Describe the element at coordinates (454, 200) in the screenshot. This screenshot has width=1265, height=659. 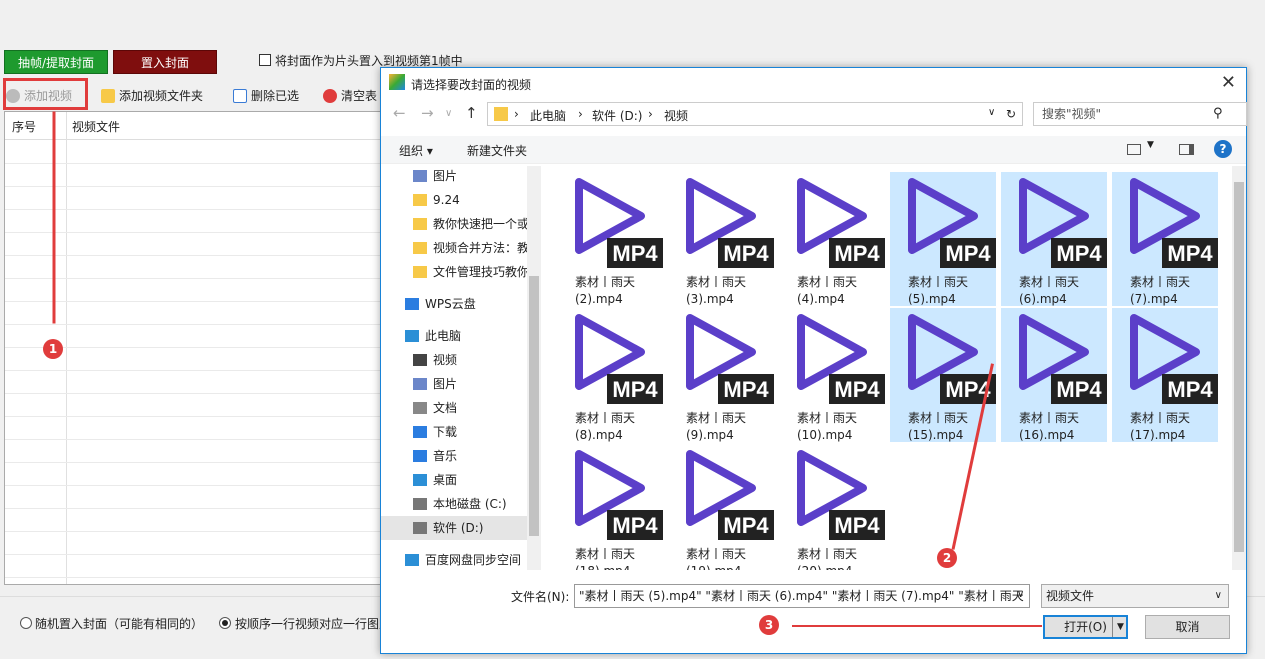
I see `tree-item: 9.24` at that location.